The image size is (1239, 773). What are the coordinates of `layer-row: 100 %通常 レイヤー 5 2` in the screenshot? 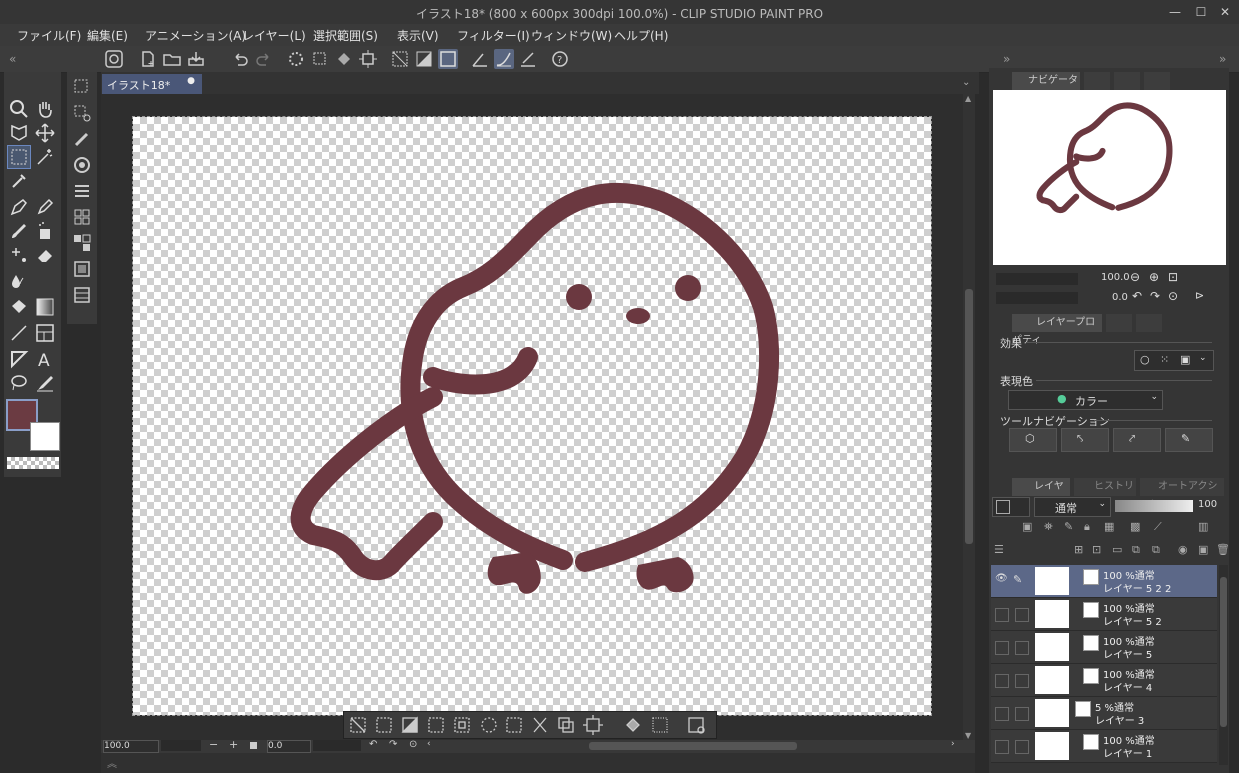 It's located at (1104, 614).